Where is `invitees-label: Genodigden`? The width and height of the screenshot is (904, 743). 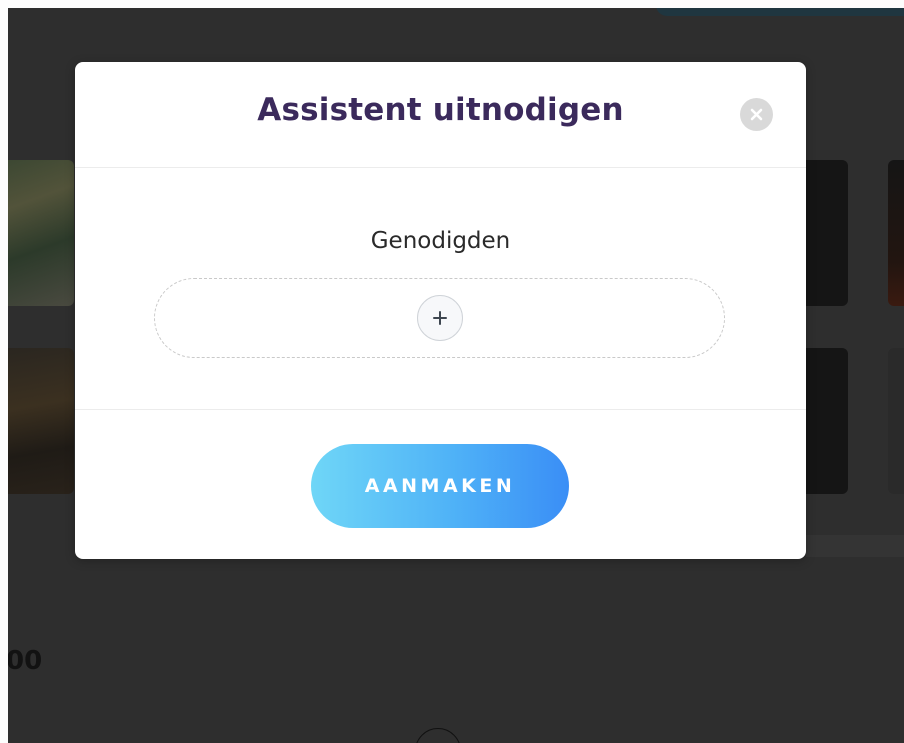
invitees-label: Genodigden is located at coordinates (440, 241).